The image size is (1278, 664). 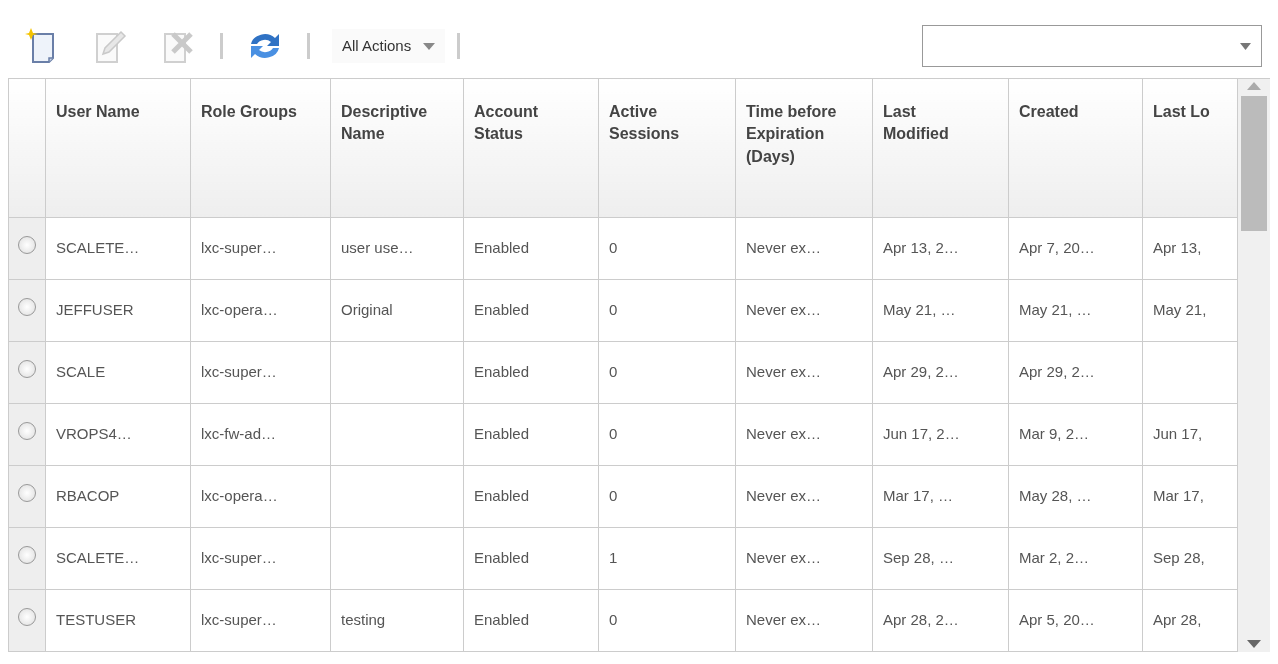 What do you see at coordinates (1190, 496) in the screenshot?
I see `table-cell: Mar 17,` at bounding box center [1190, 496].